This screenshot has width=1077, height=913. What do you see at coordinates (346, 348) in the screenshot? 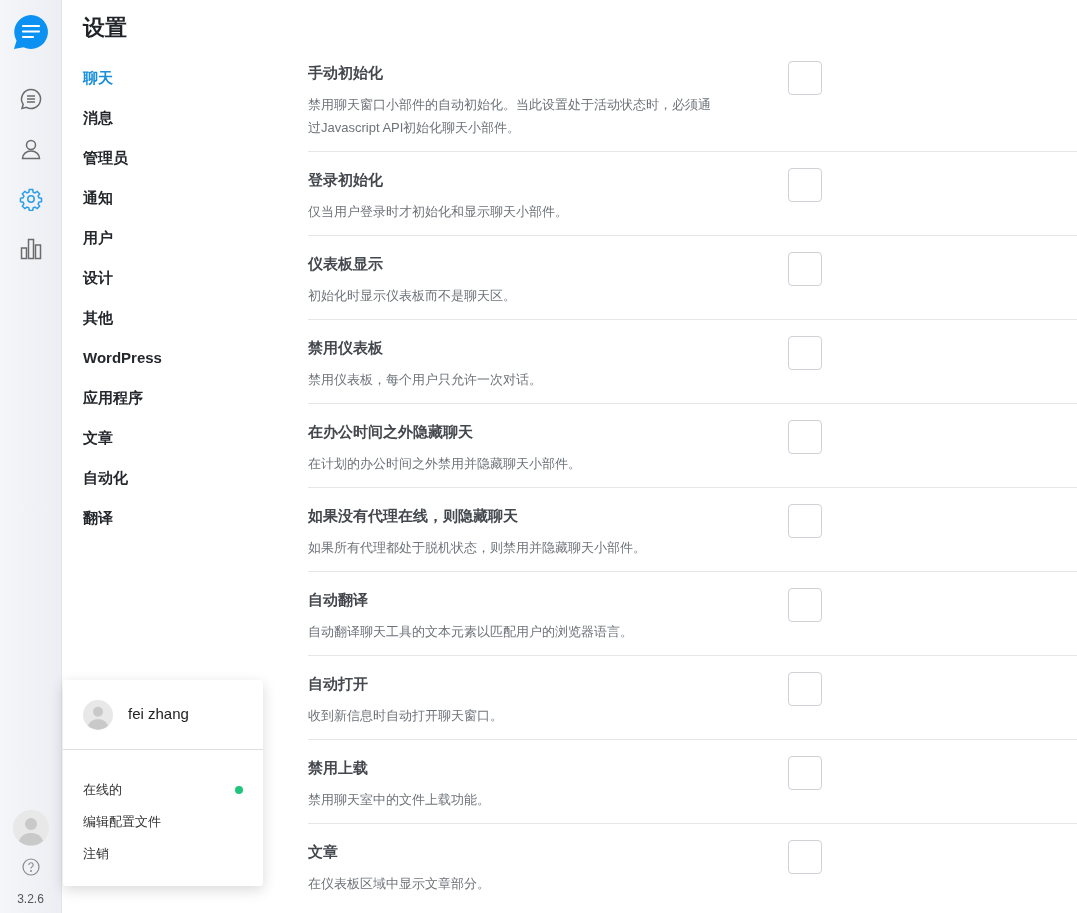
I see `setting-title: 禁用仪表板` at bounding box center [346, 348].